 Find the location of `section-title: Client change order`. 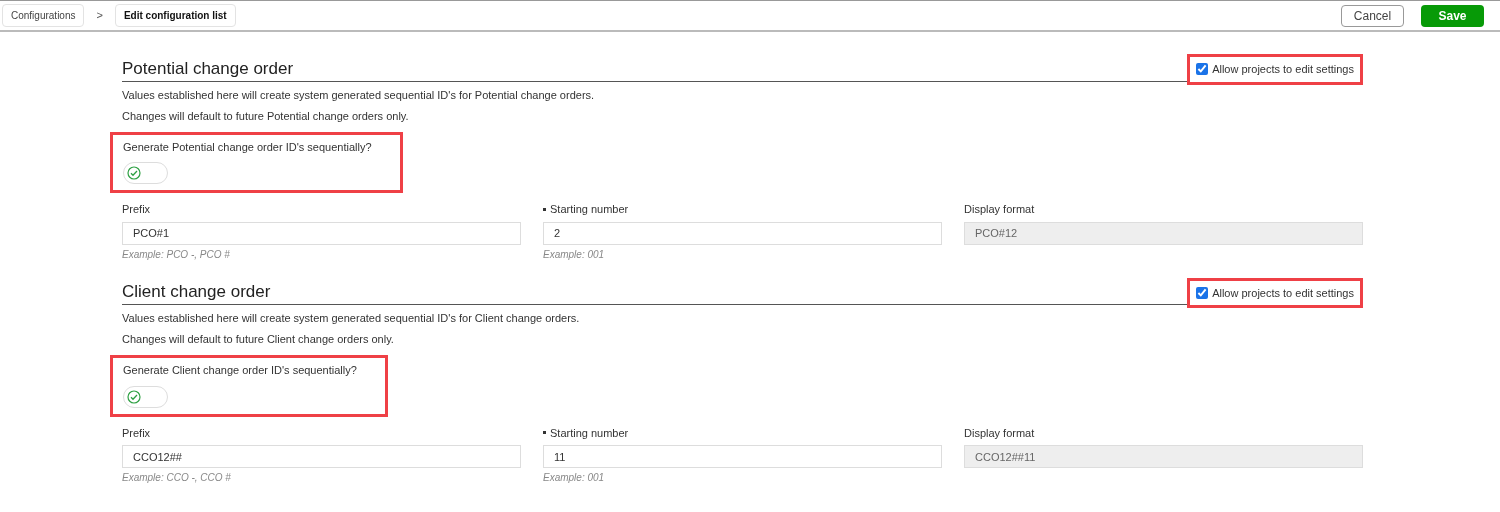

section-title: Client change order is located at coordinates (196, 292).